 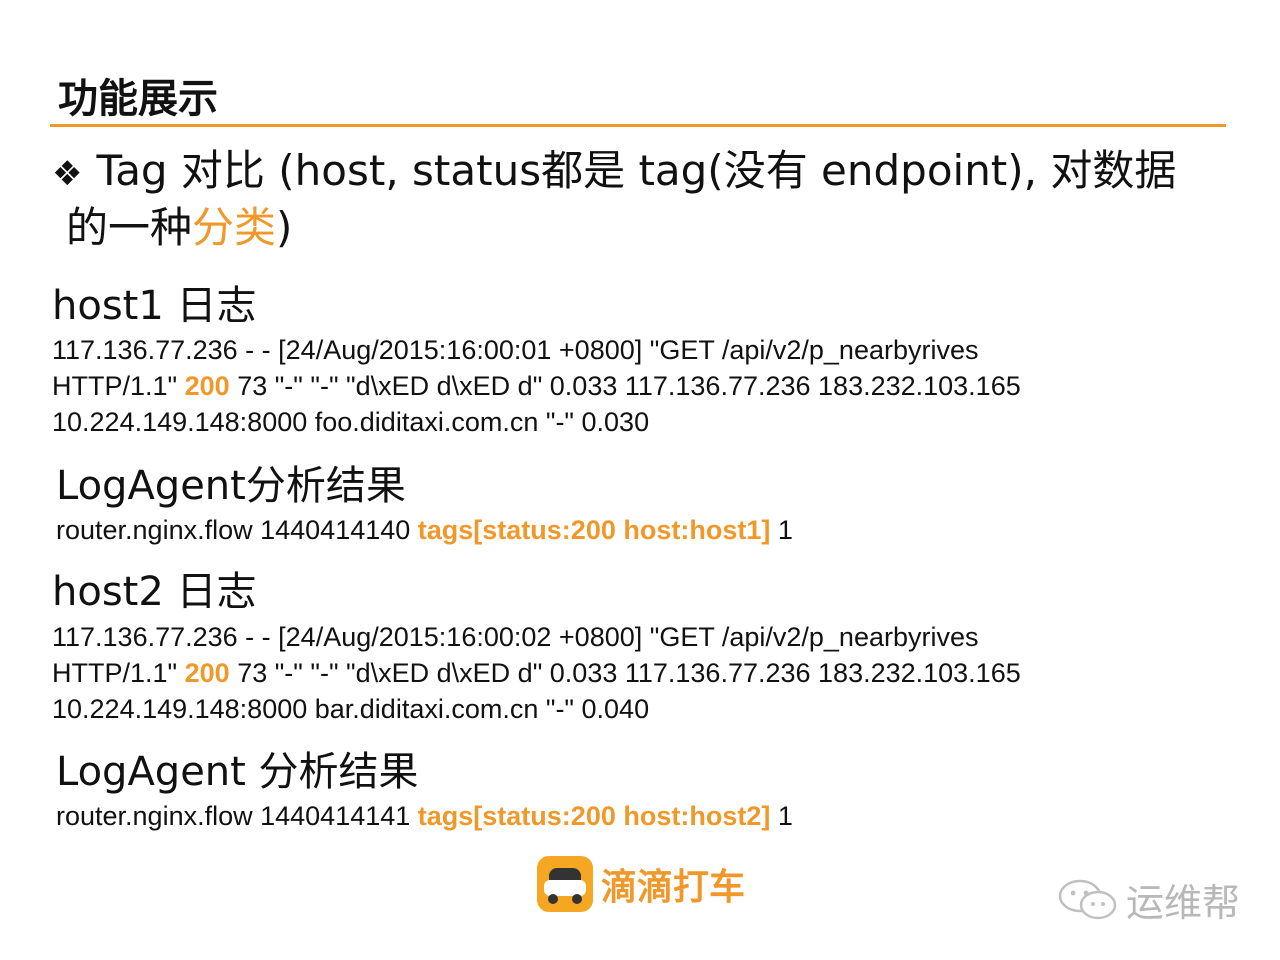 I want to click on host1-heading: host1 日志, so click(x=154, y=306).